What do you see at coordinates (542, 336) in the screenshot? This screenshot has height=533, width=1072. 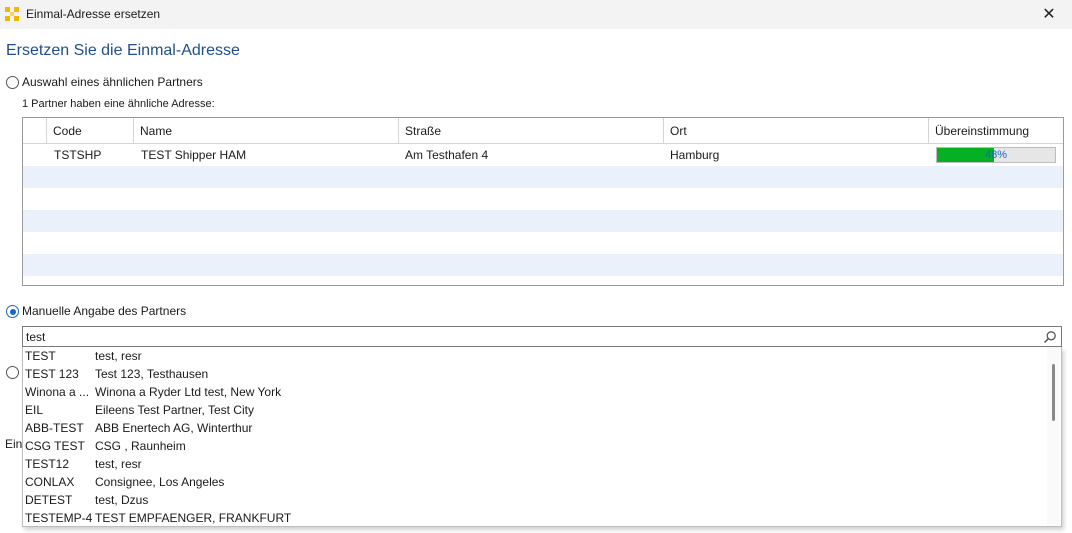 I see `partner-search-input: test` at bounding box center [542, 336].